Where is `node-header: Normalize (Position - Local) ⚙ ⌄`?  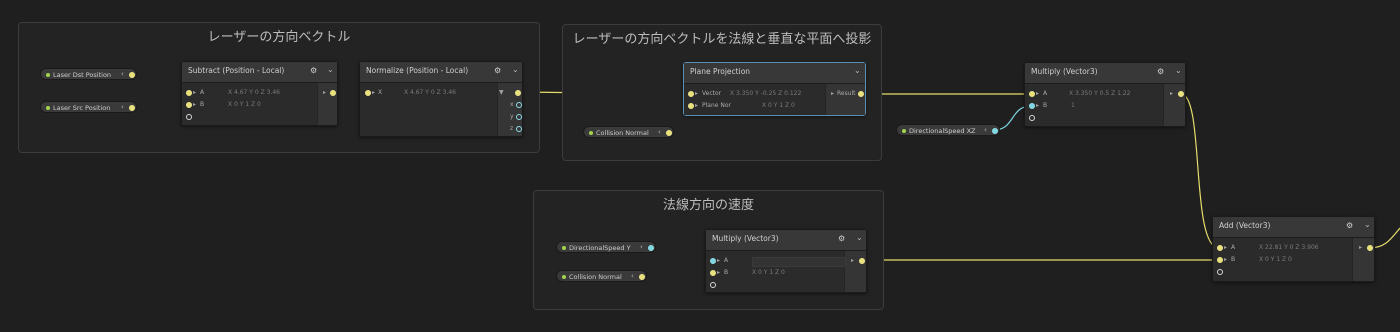 node-header: Normalize (Position - Local) ⚙ ⌄ is located at coordinates (441, 72).